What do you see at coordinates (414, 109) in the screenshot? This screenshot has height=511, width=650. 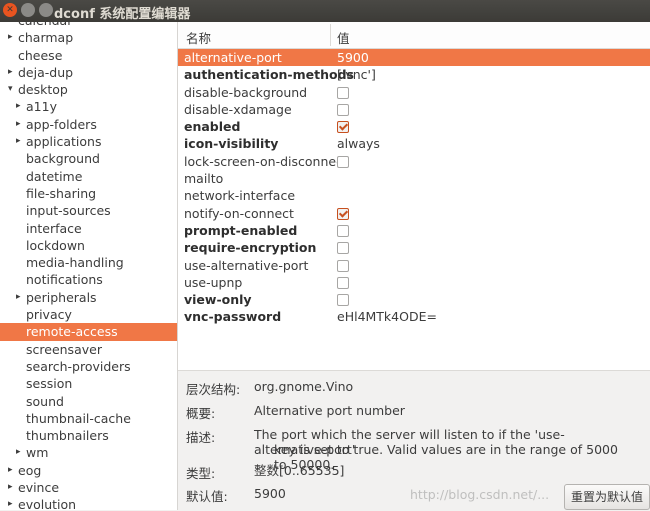 I see `key-row-disable-xdamage: disable-xdamage` at bounding box center [414, 109].